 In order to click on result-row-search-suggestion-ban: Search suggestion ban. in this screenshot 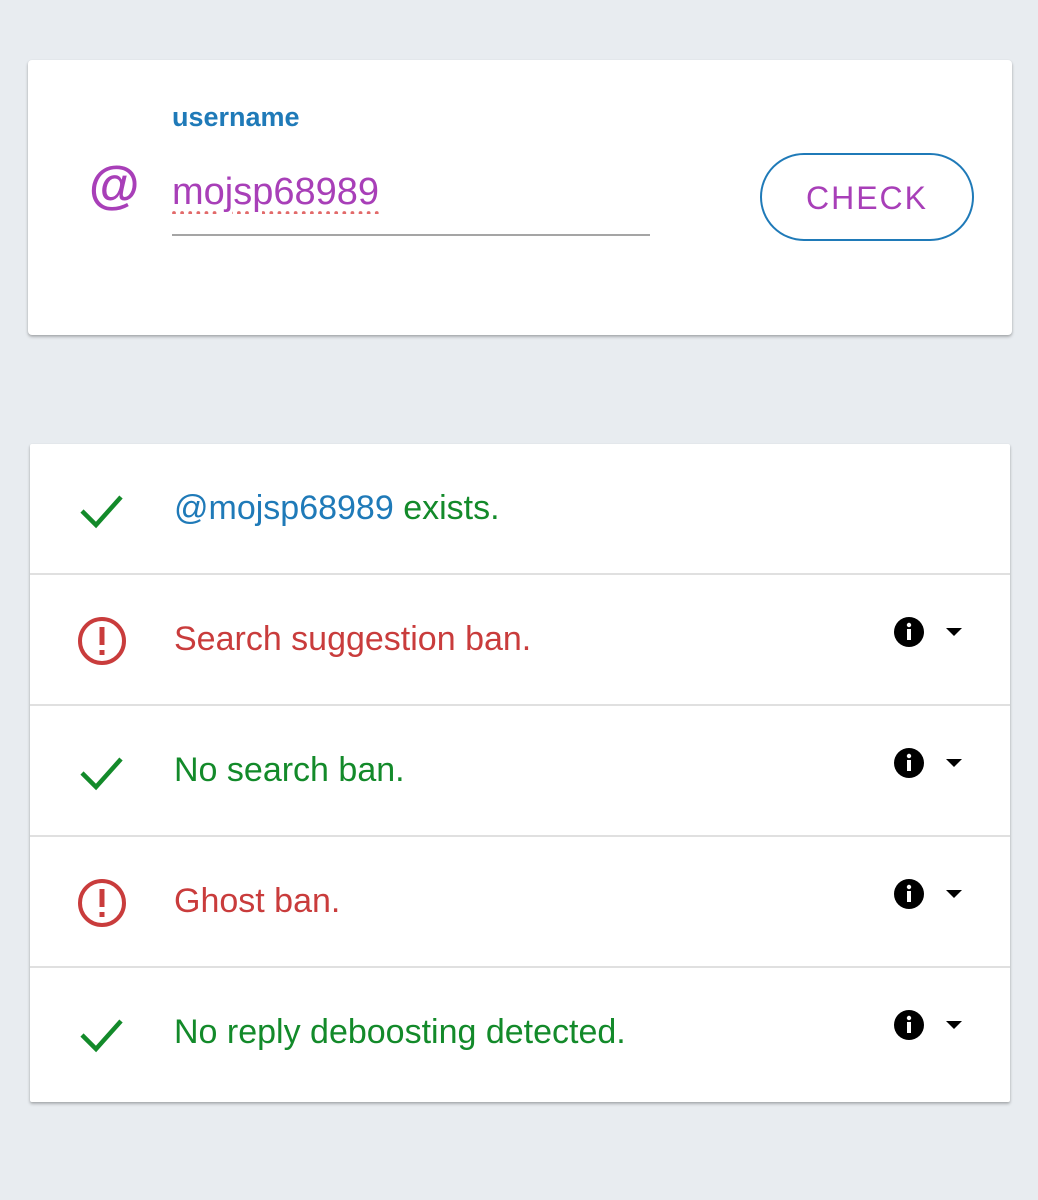, I will do `click(520, 640)`.